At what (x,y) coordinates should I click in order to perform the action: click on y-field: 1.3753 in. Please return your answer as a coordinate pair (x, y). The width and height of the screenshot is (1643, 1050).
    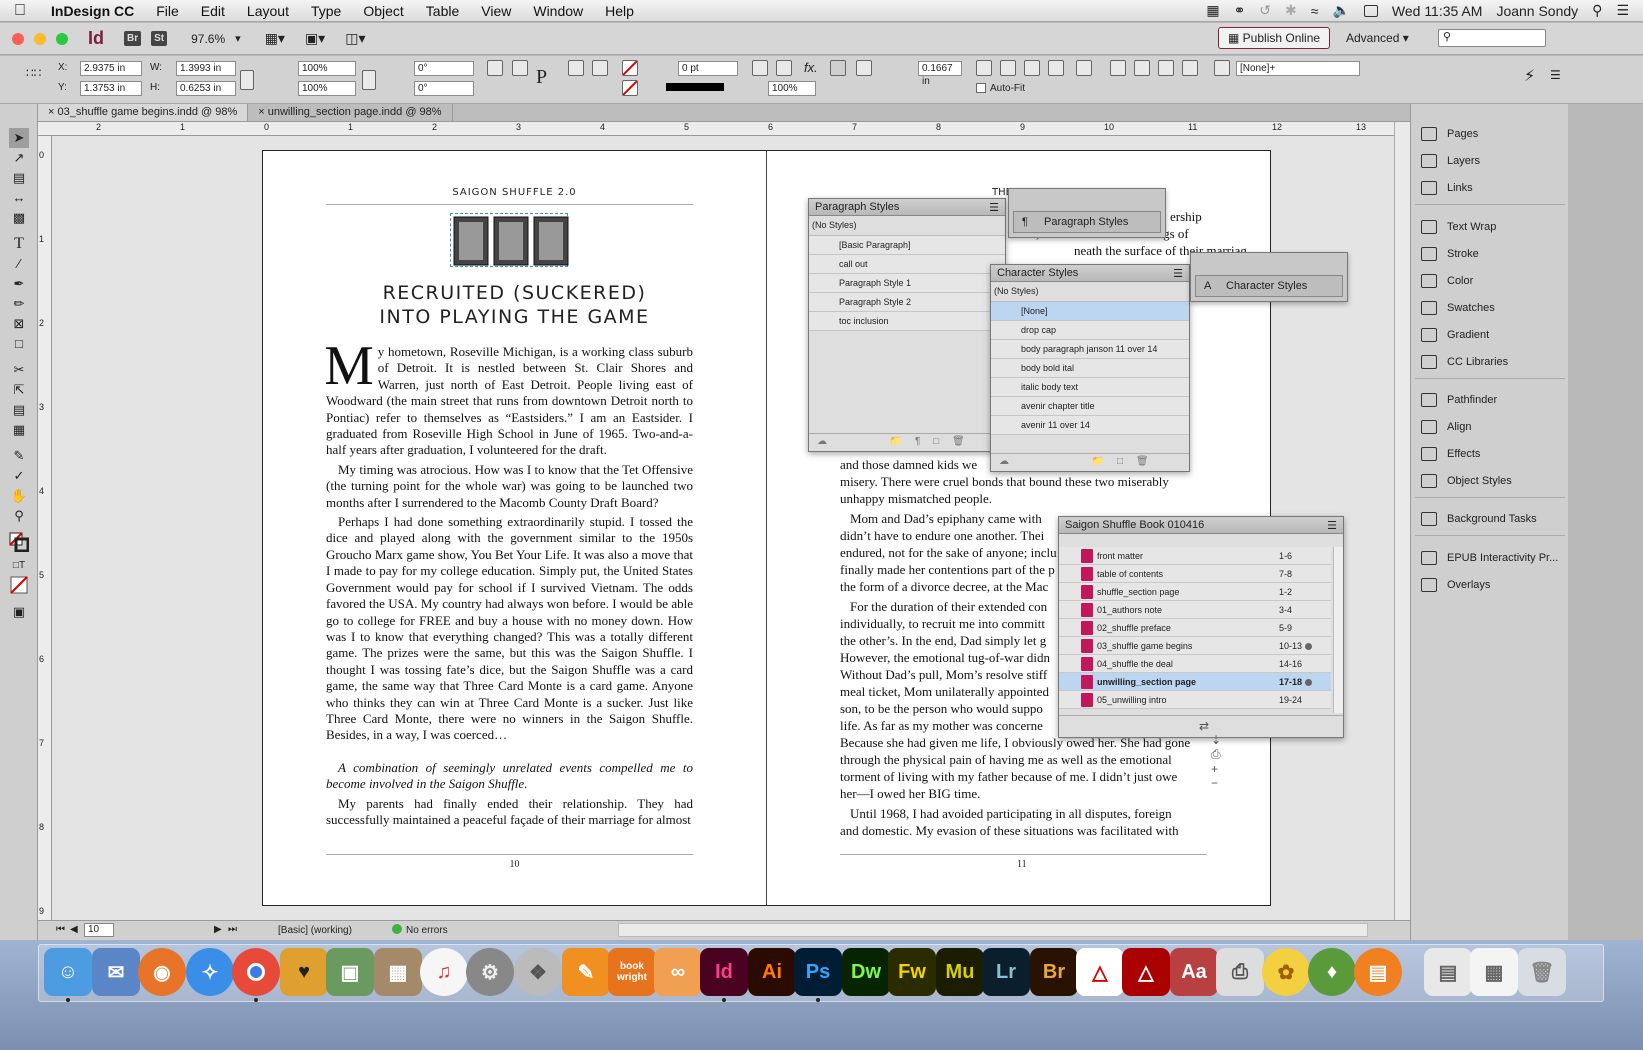
    Looking at the image, I should click on (111, 88).